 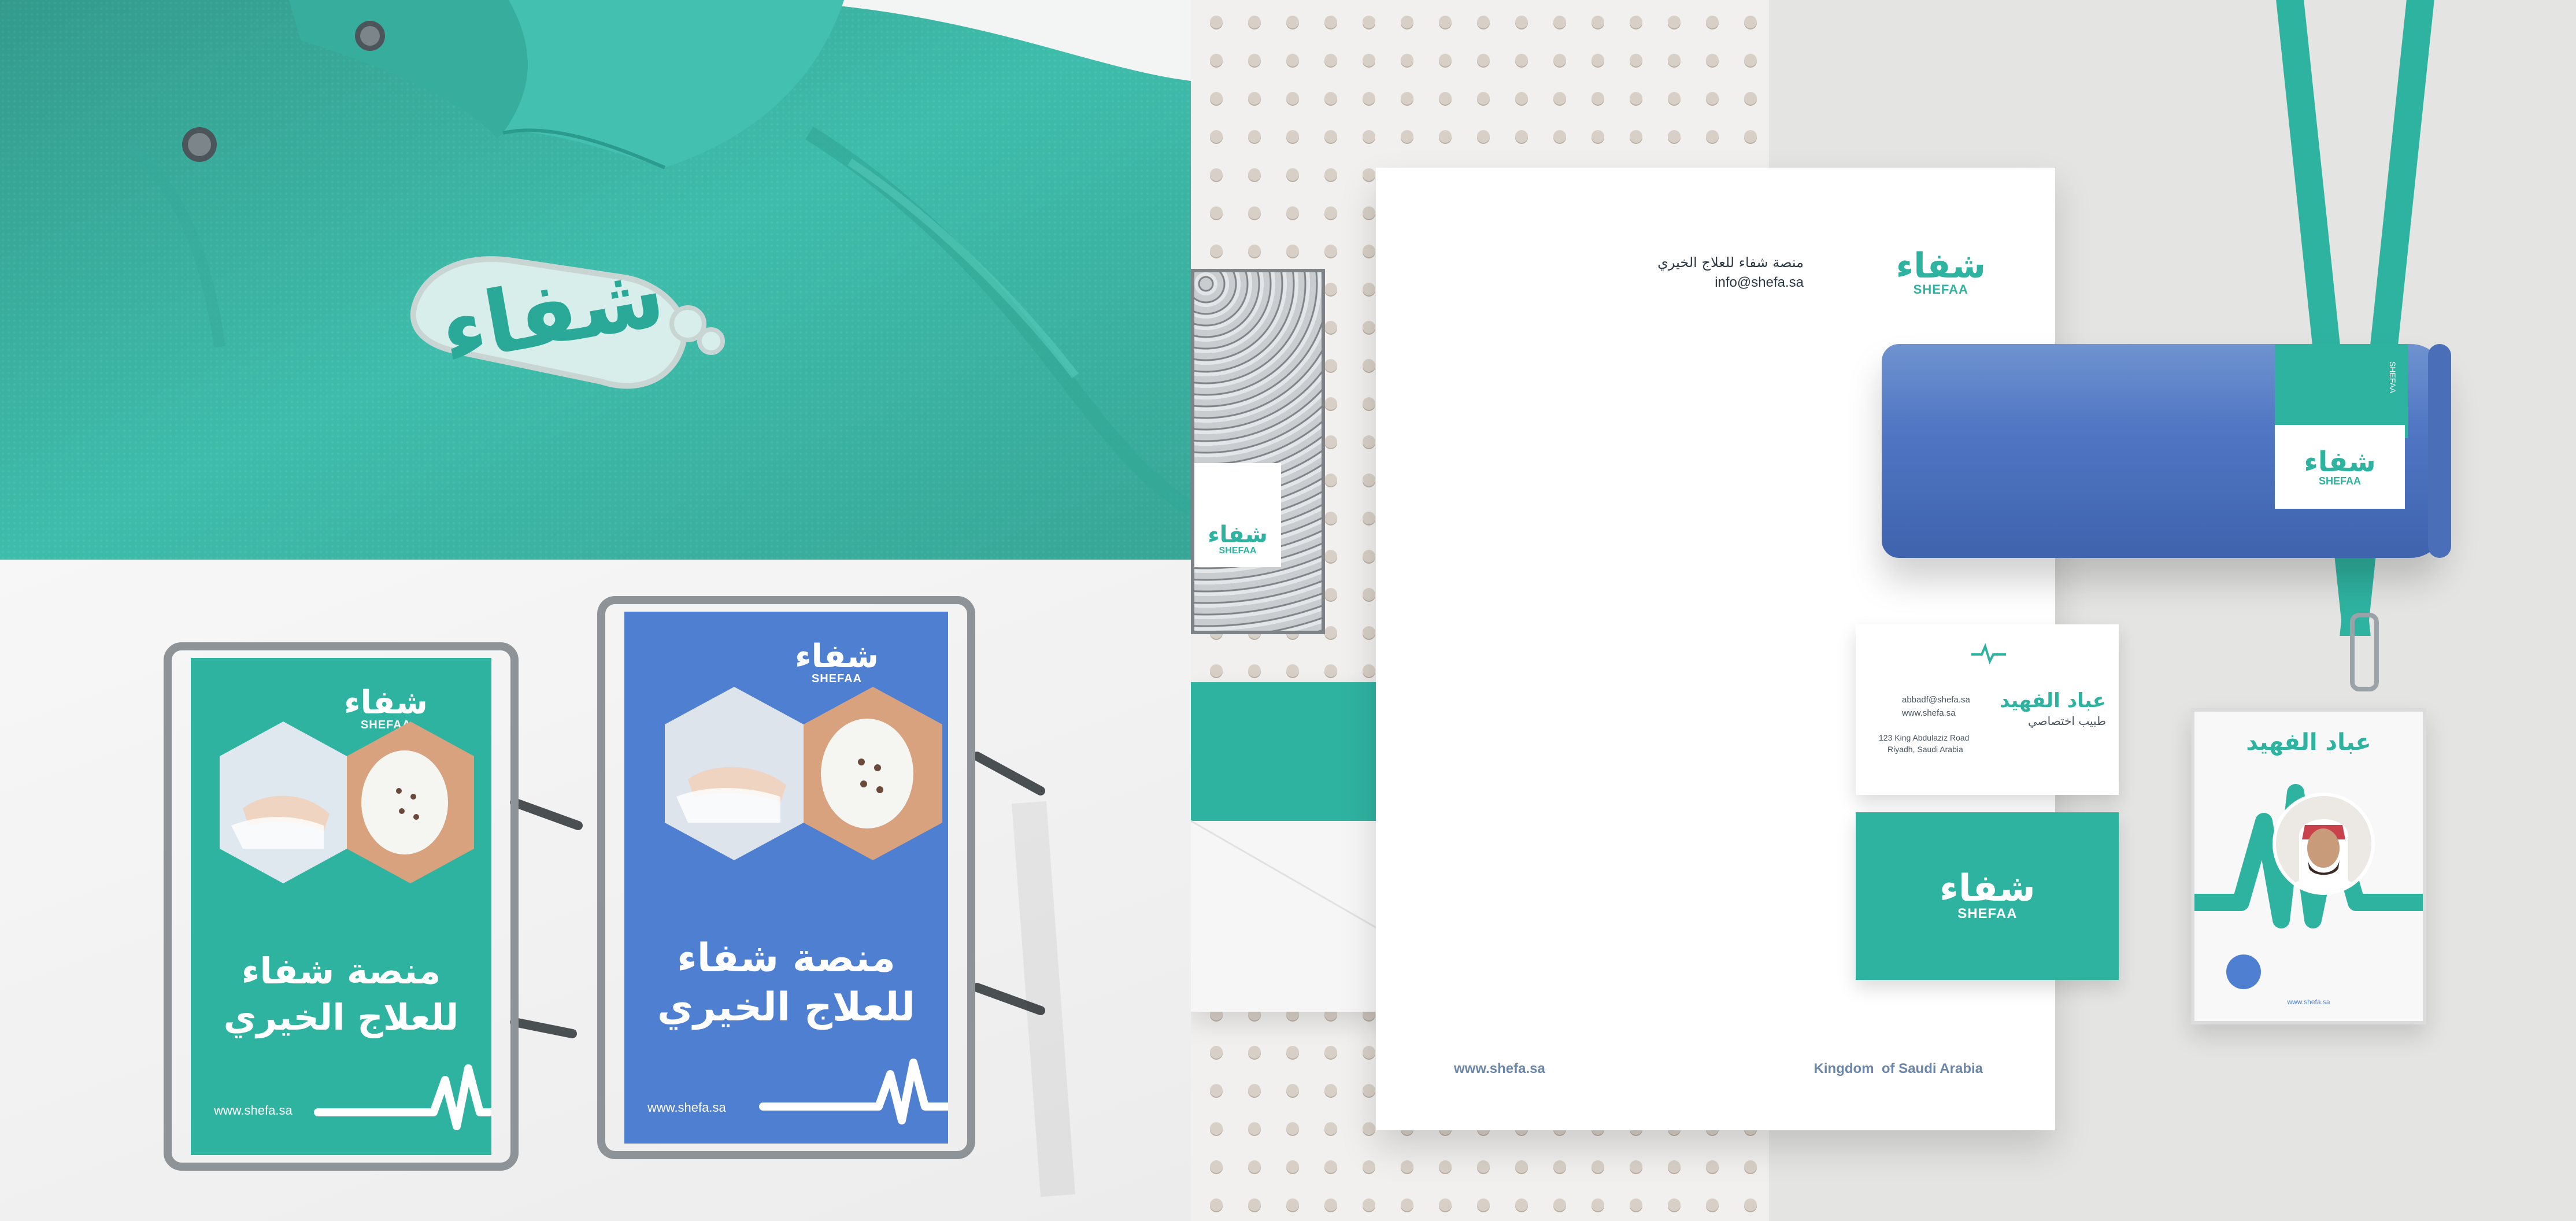 I want to click on poster-teal-headline-2: للعلاج الخيري, so click(x=341, y=1017).